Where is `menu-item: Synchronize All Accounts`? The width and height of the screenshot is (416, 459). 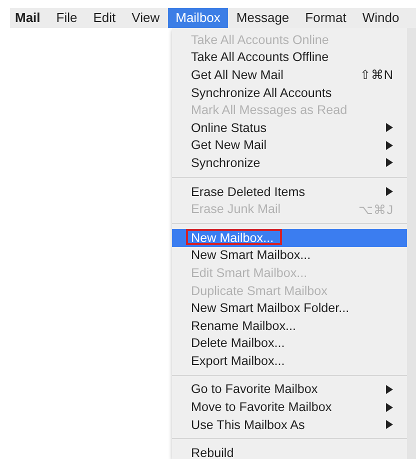 menu-item: Synchronize All Accounts is located at coordinates (289, 93).